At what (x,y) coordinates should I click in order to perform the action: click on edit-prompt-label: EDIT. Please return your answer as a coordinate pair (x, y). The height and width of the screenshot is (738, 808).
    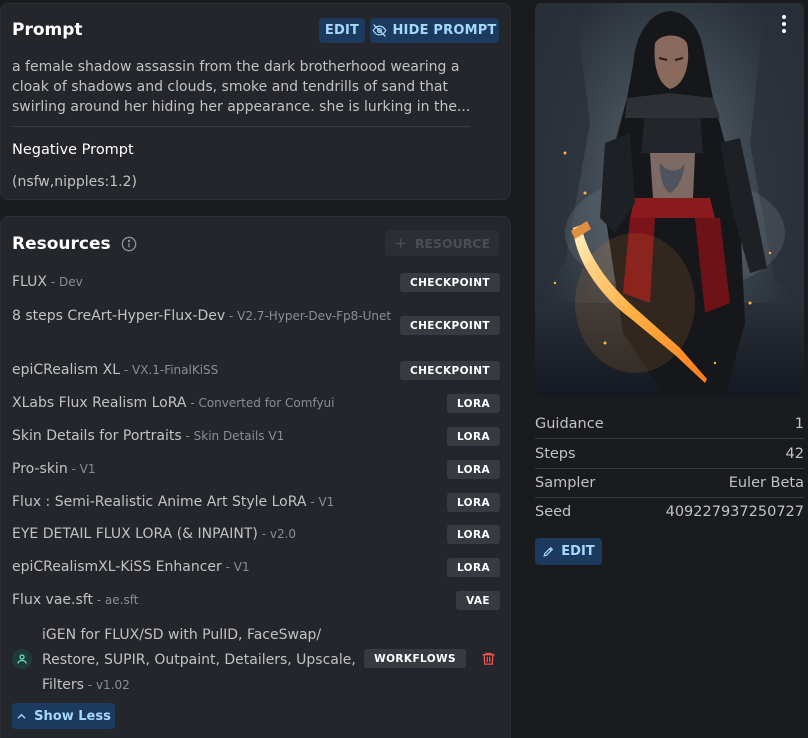
    Looking at the image, I should click on (342, 30).